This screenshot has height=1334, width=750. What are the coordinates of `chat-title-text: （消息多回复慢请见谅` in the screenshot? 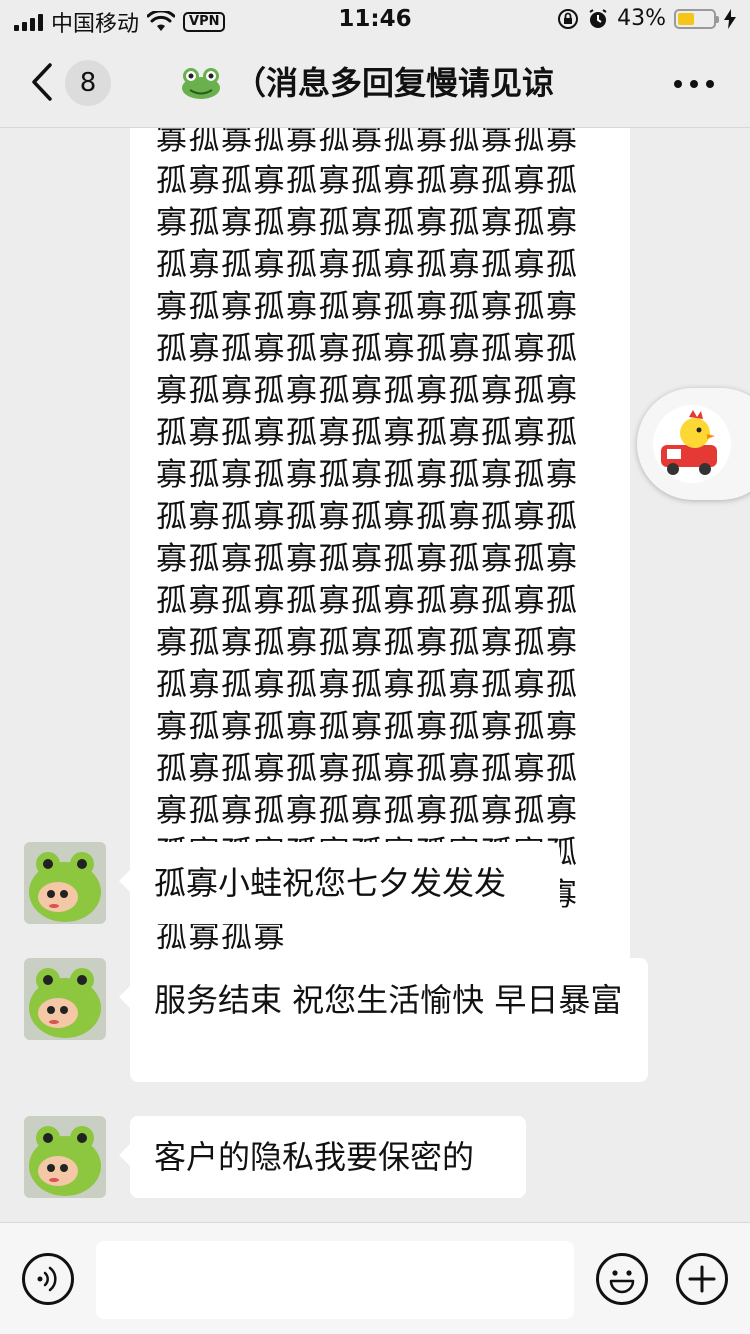 It's located at (394, 83).